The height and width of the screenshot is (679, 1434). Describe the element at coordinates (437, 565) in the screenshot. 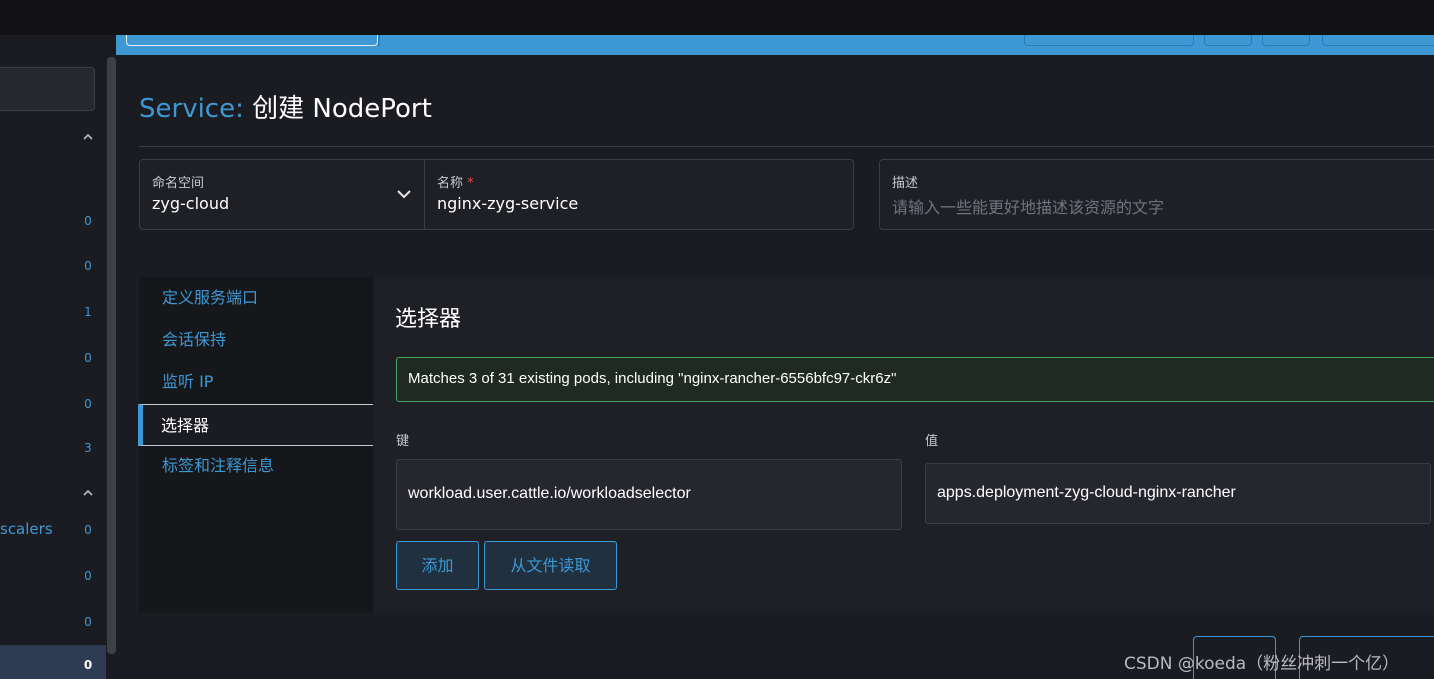

I see `add-button: 添加` at that location.